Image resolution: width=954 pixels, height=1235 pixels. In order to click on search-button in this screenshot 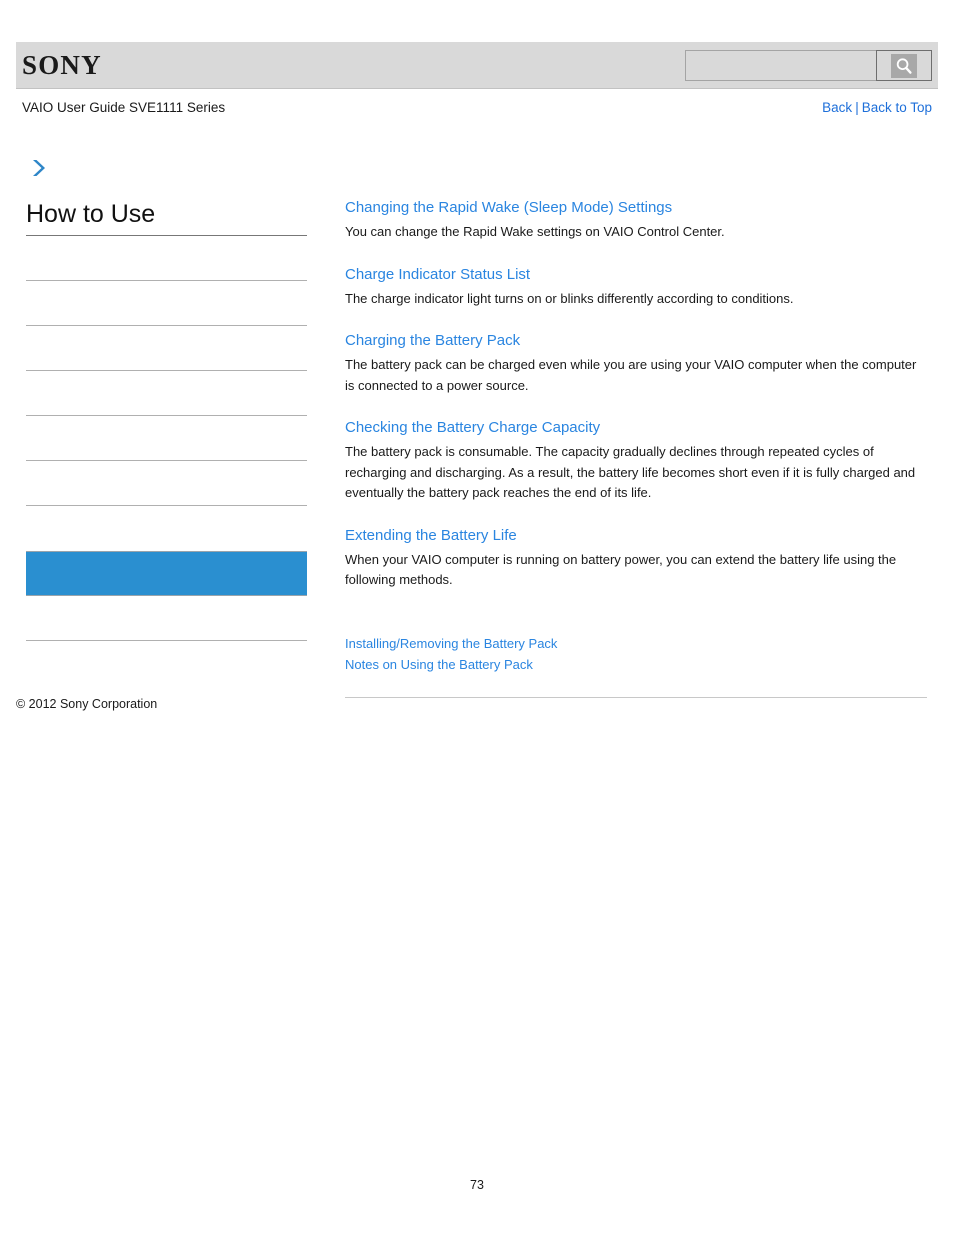, I will do `click(904, 65)`.